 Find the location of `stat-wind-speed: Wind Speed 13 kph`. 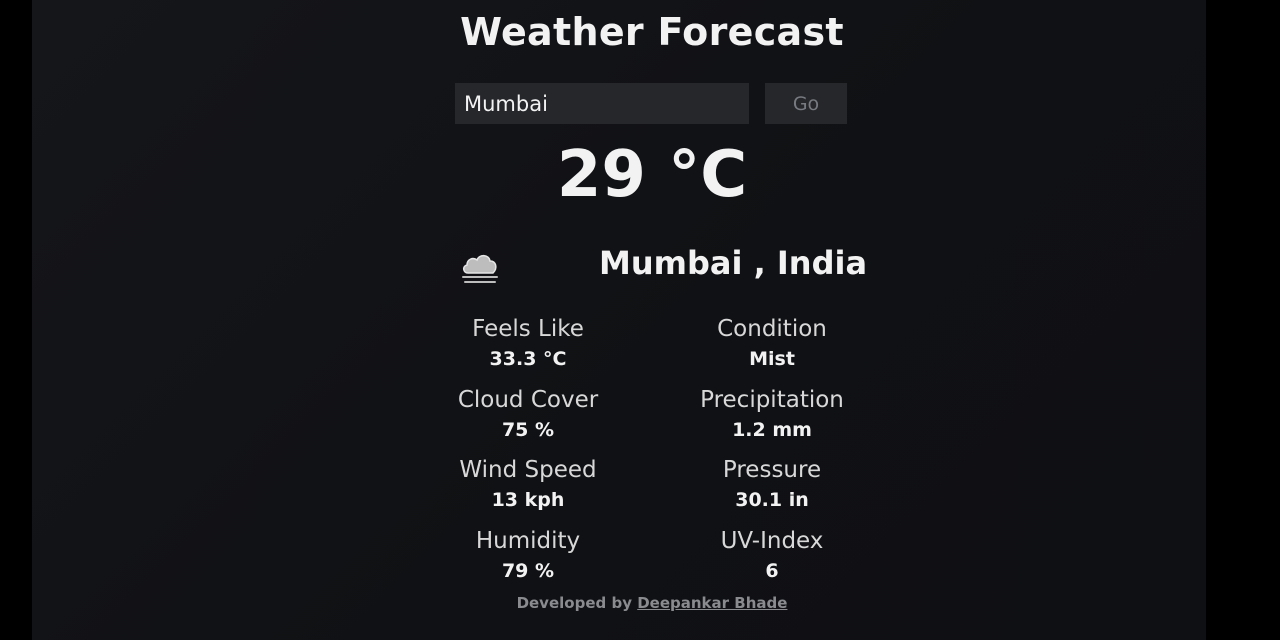

stat-wind-speed: Wind Speed 13 kph is located at coordinates (528, 484).